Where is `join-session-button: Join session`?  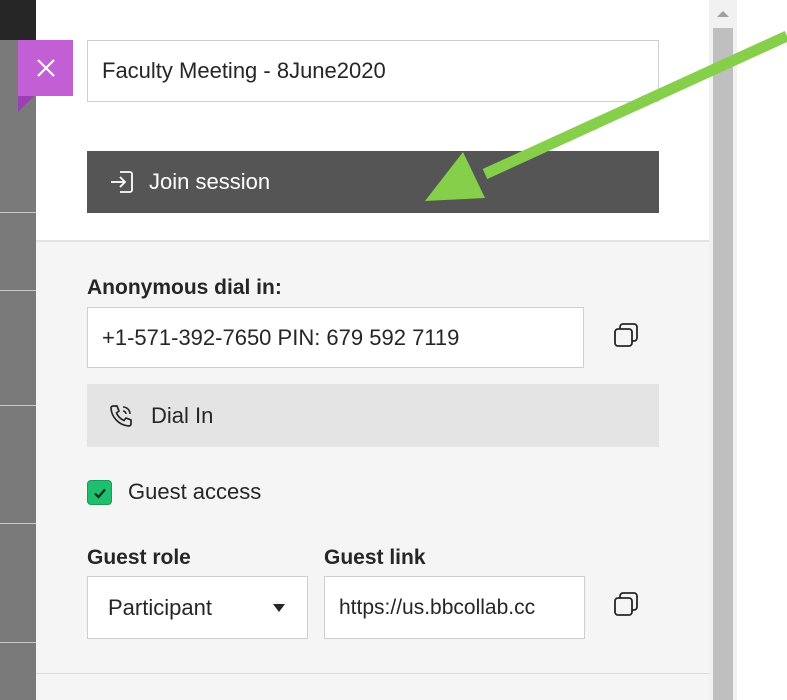 join-session-button: Join session is located at coordinates (373, 182).